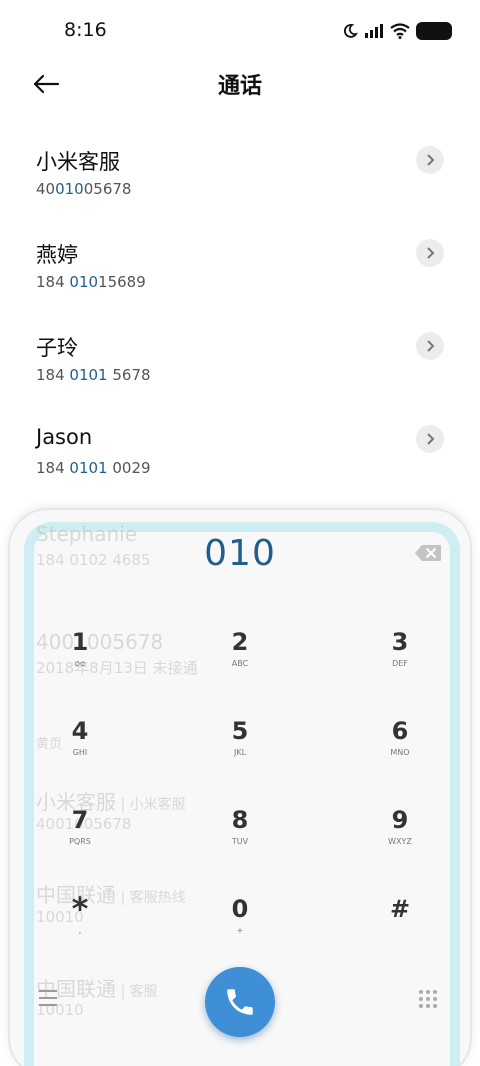 The height and width of the screenshot is (1066, 480). I want to click on call-button, so click(240, 1002).